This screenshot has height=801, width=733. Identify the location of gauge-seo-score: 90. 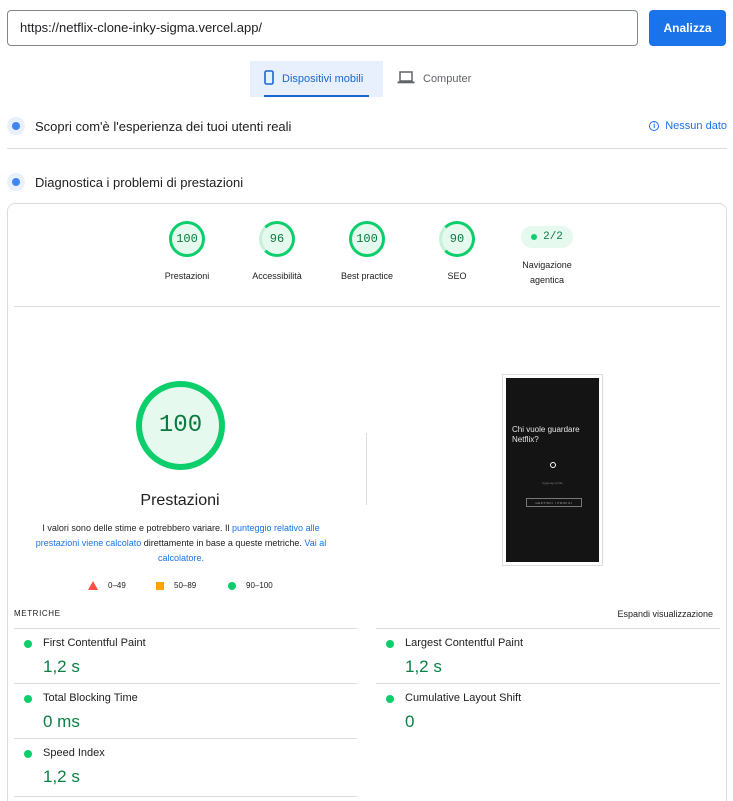
(457, 239).